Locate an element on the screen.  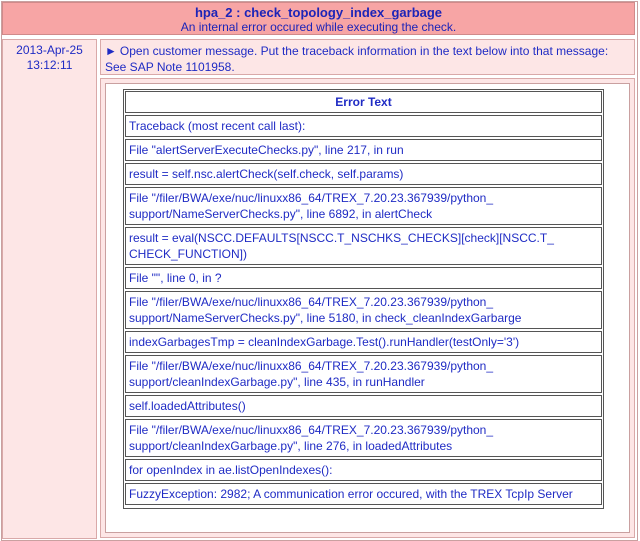
arrow-right-icon: ► is located at coordinates (111, 51).